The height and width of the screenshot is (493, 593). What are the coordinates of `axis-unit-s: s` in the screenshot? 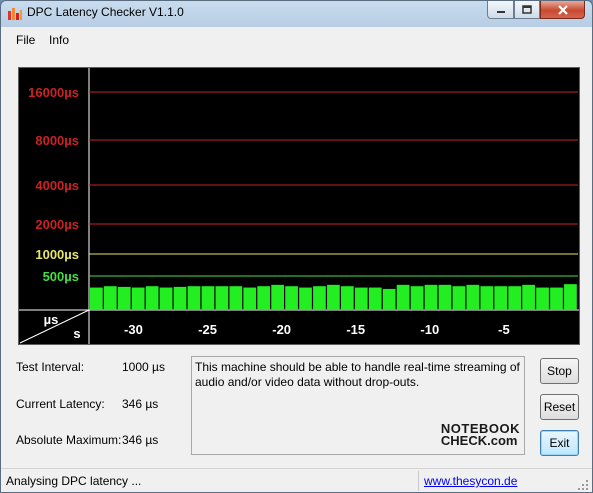 It's located at (76, 333).